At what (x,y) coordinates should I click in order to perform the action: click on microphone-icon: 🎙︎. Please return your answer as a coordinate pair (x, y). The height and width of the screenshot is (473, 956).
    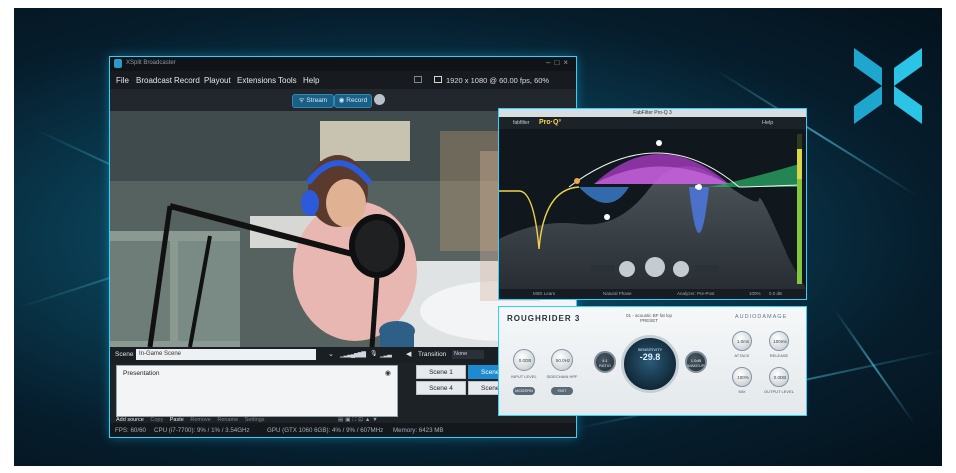
    Looking at the image, I should click on (374, 353).